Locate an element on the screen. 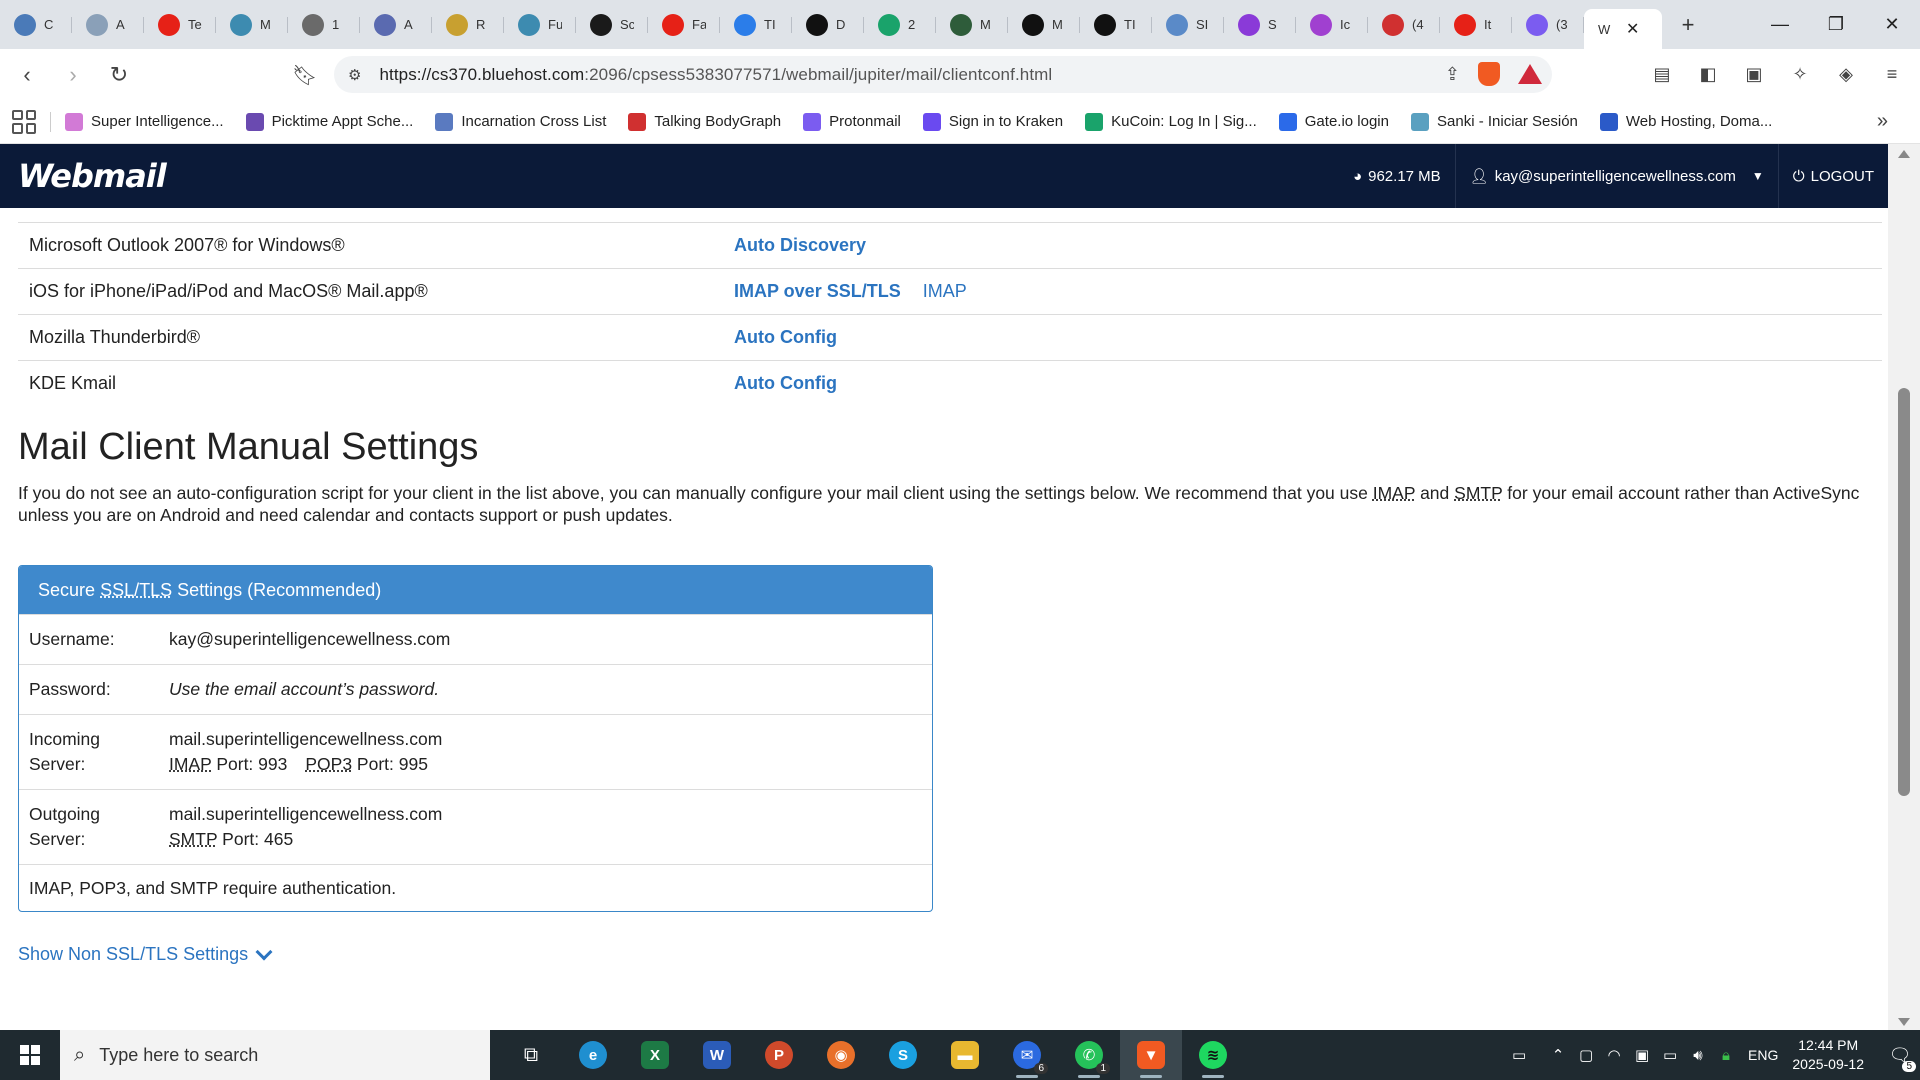 The height and width of the screenshot is (1080, 1920). apps-grid-icon is located at coordinates (24, 121).